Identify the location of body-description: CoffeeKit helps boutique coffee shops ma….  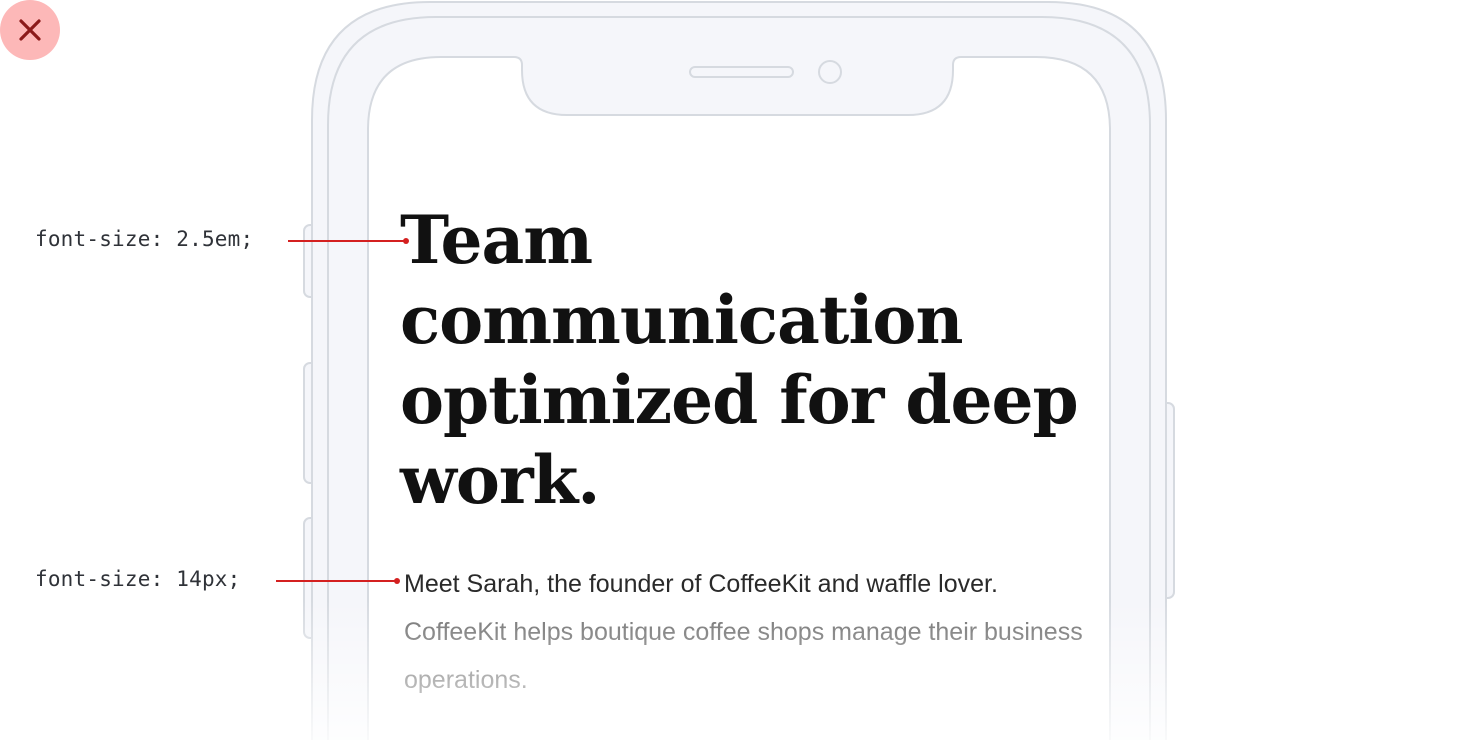
(743, 656).